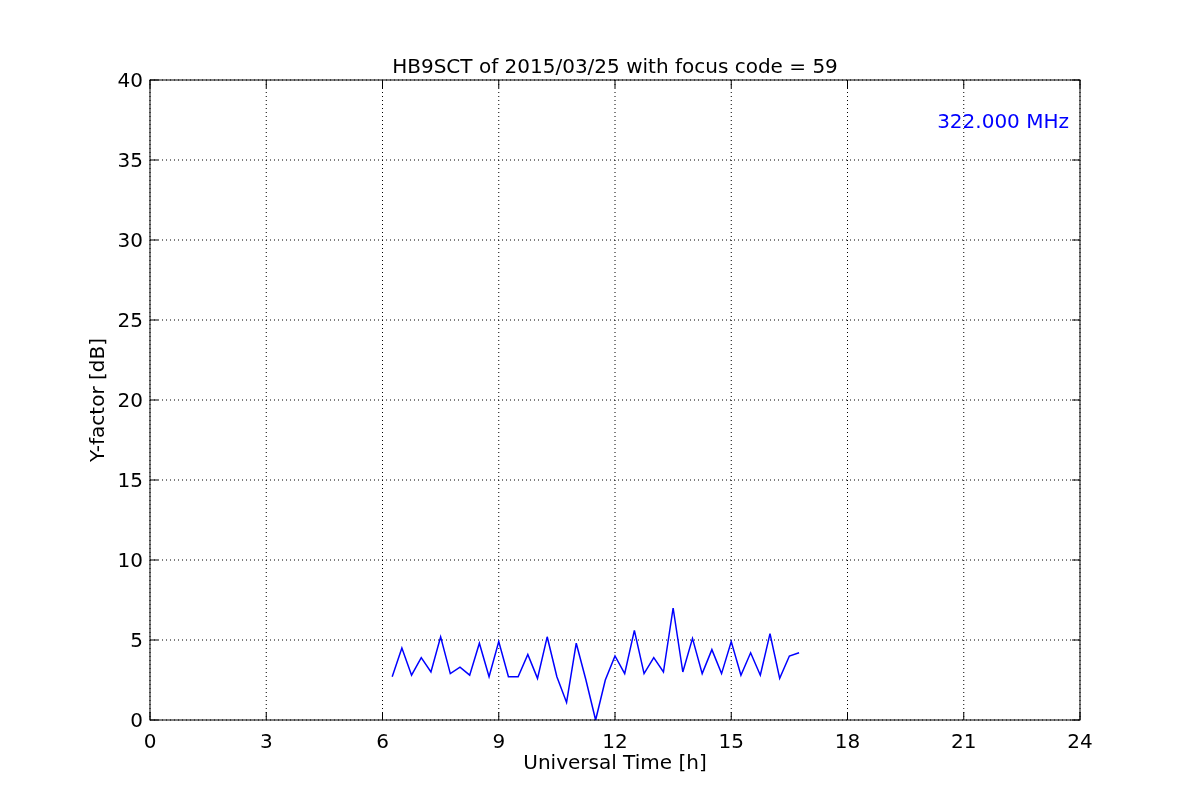  What do you see at coordinates (130, 80) in the screenshot?
I see `tick-label: 40` at bounding box center [130, 80].